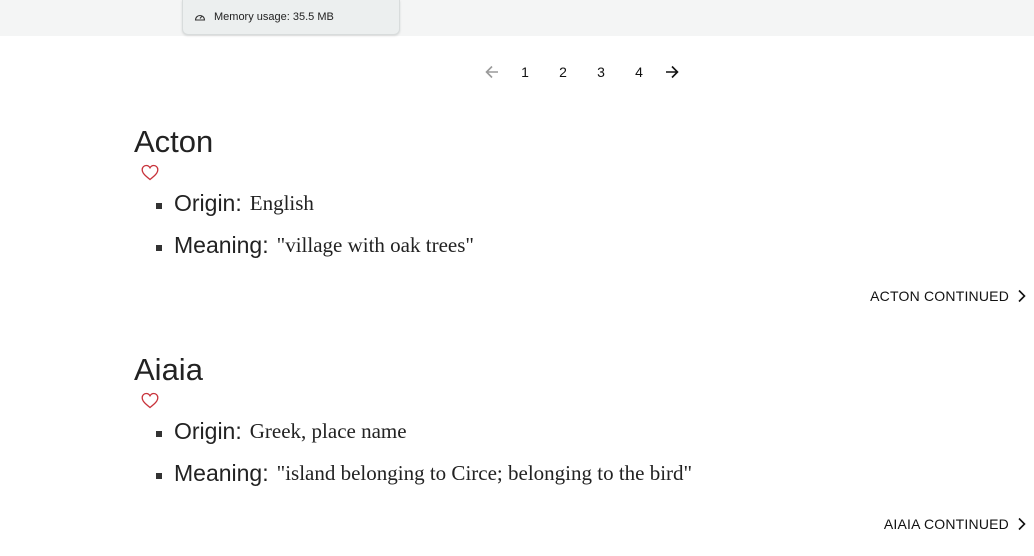 The height and width of the screenshot is (556, 1034). I want to click on top-bar, so click(517, 18).